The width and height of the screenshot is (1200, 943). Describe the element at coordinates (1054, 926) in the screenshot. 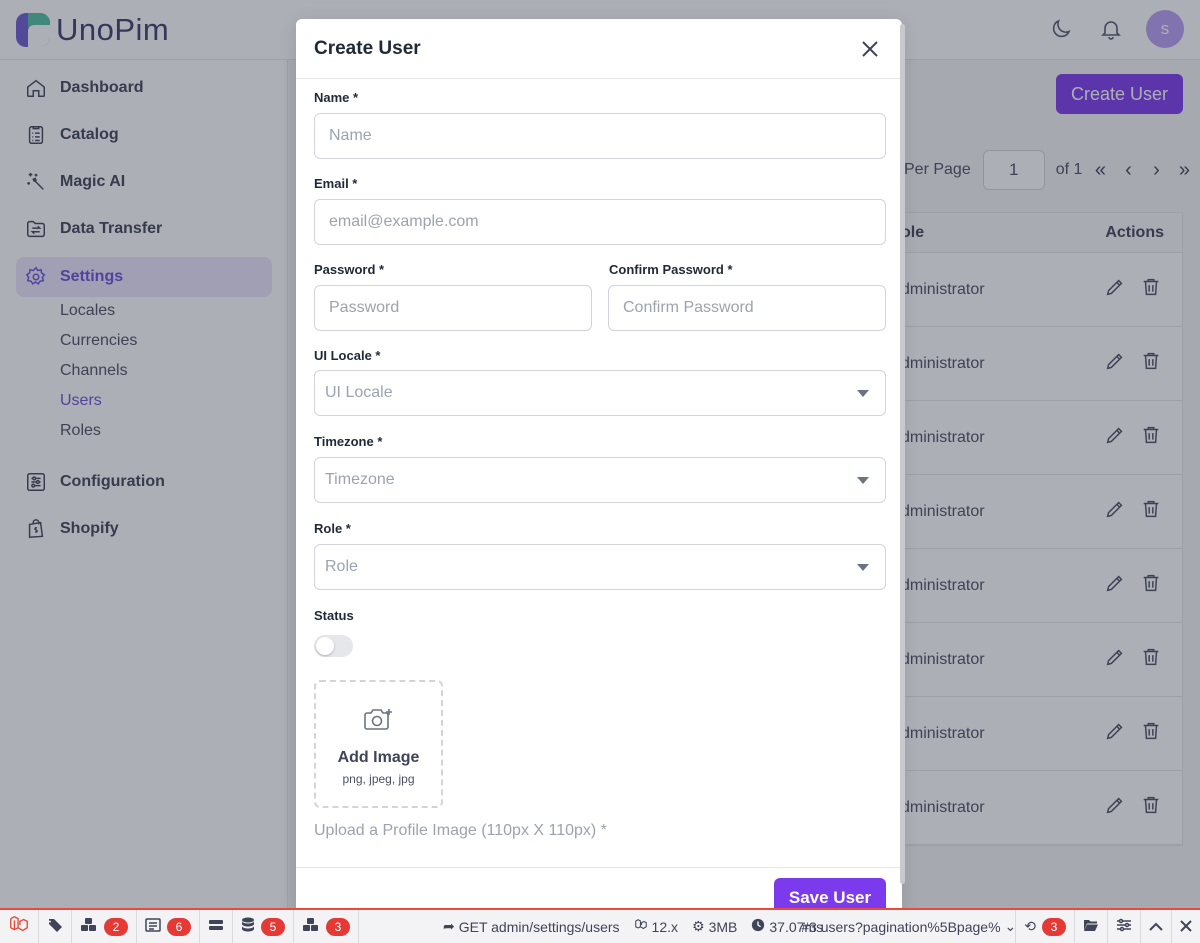

I see `history-badge: 3` at that location.